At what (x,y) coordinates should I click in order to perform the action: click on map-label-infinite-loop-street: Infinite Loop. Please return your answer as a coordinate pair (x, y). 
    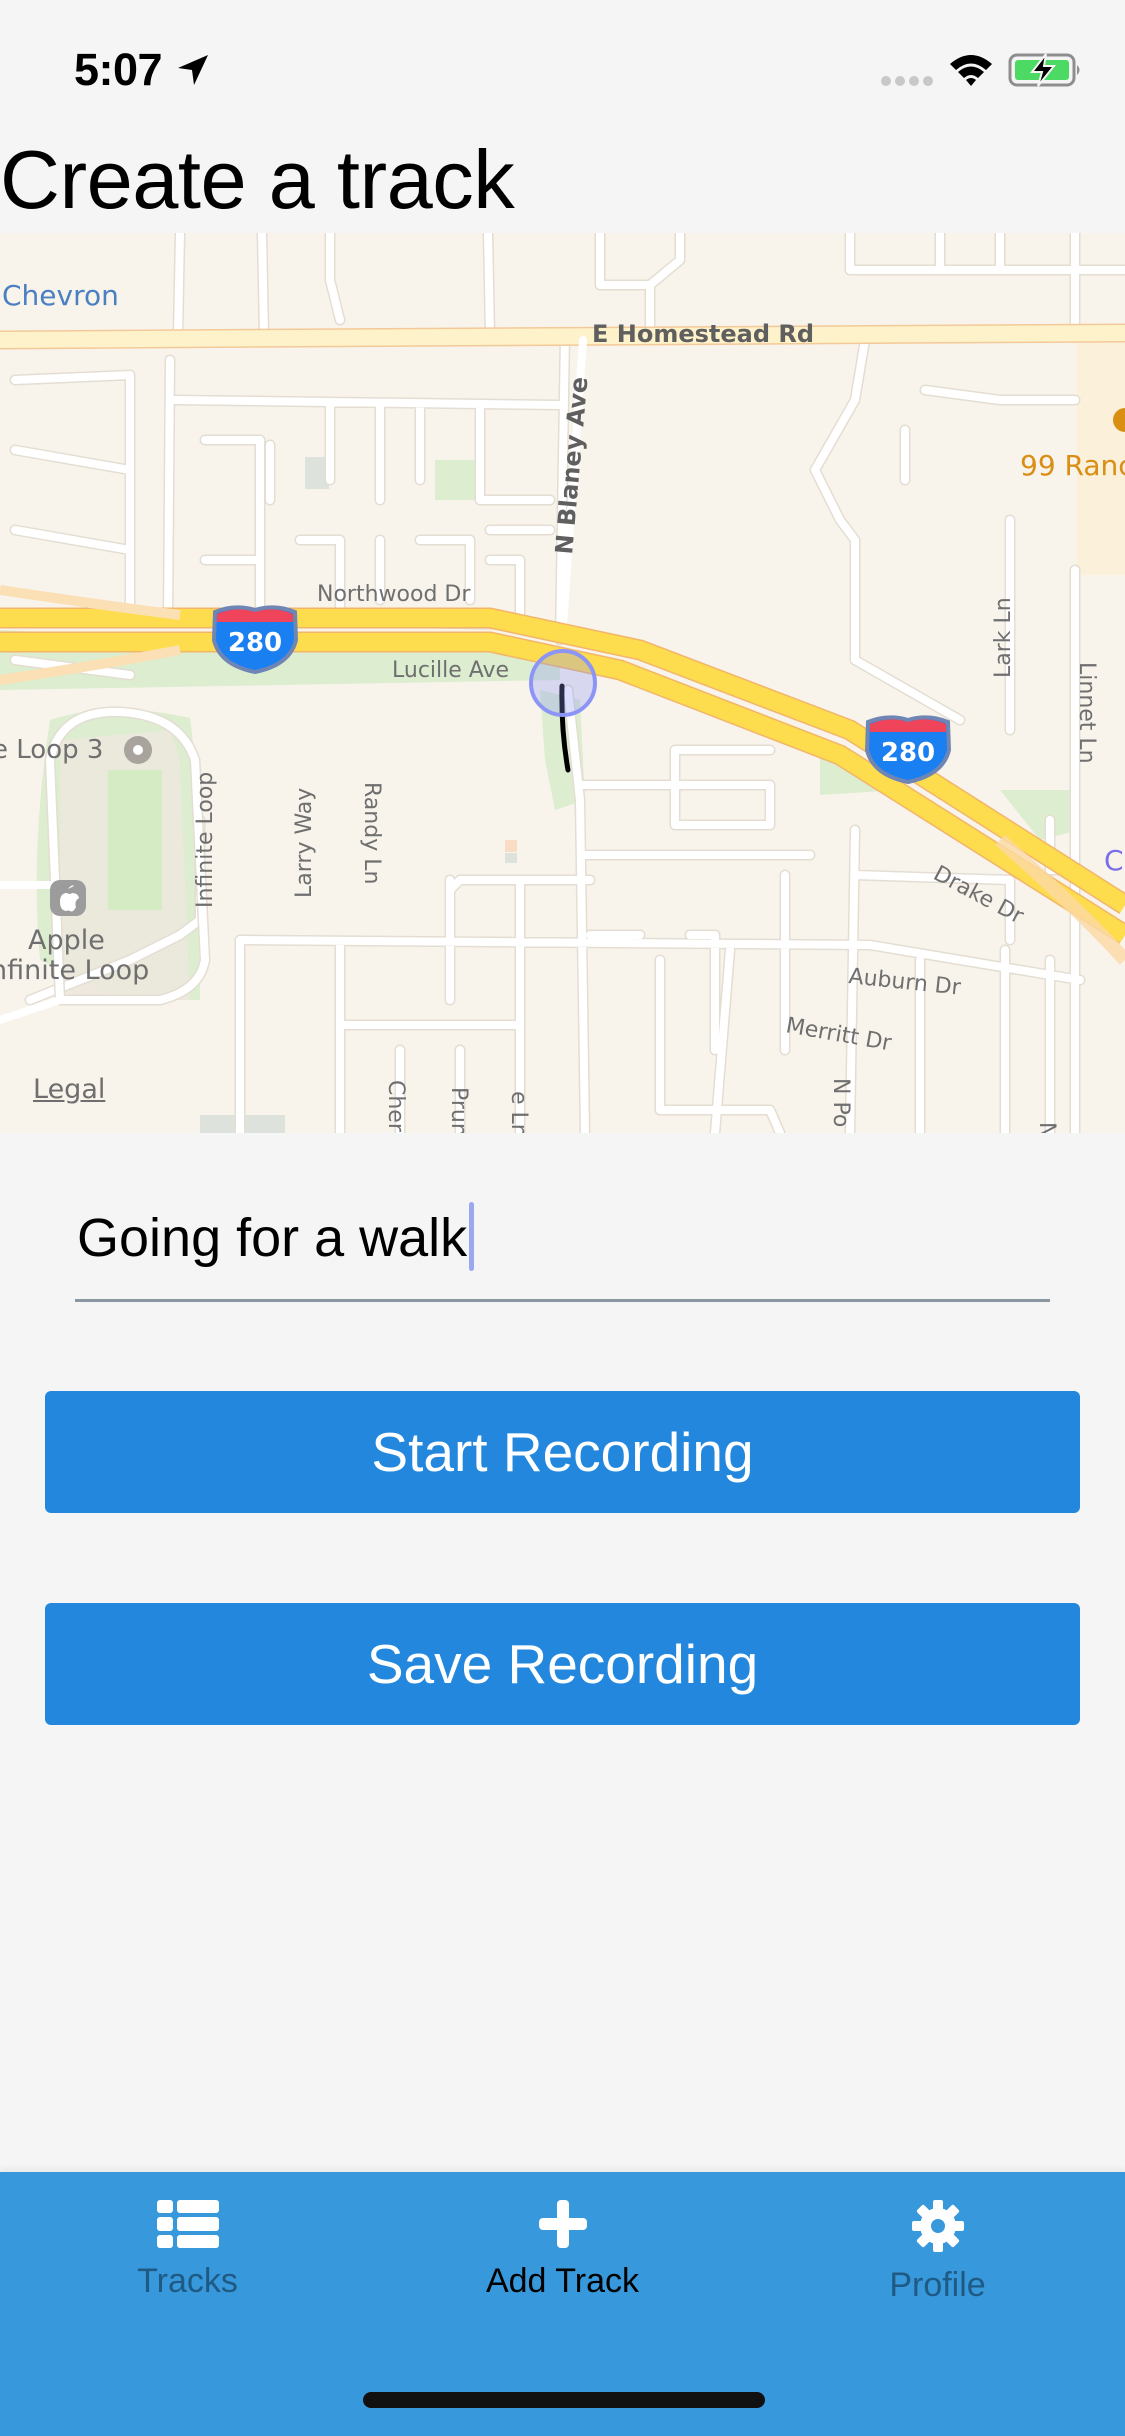
    Looking at the image, I should click on (205, 840).